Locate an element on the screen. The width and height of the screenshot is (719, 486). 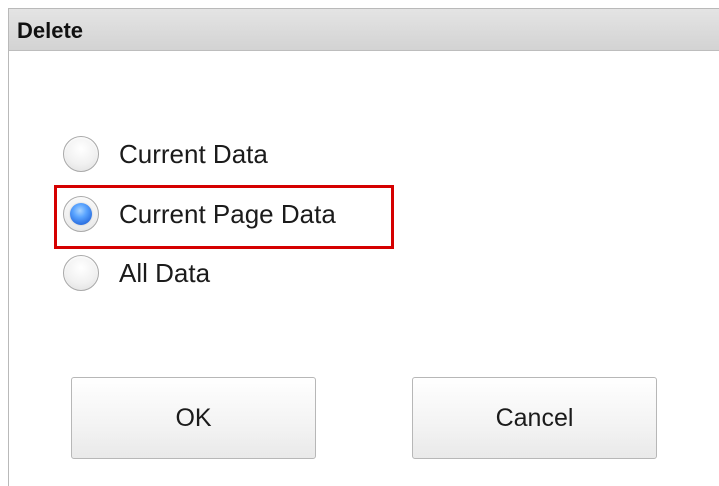
radio-option-current-data: Current Data is located at coordinates (165, 154).